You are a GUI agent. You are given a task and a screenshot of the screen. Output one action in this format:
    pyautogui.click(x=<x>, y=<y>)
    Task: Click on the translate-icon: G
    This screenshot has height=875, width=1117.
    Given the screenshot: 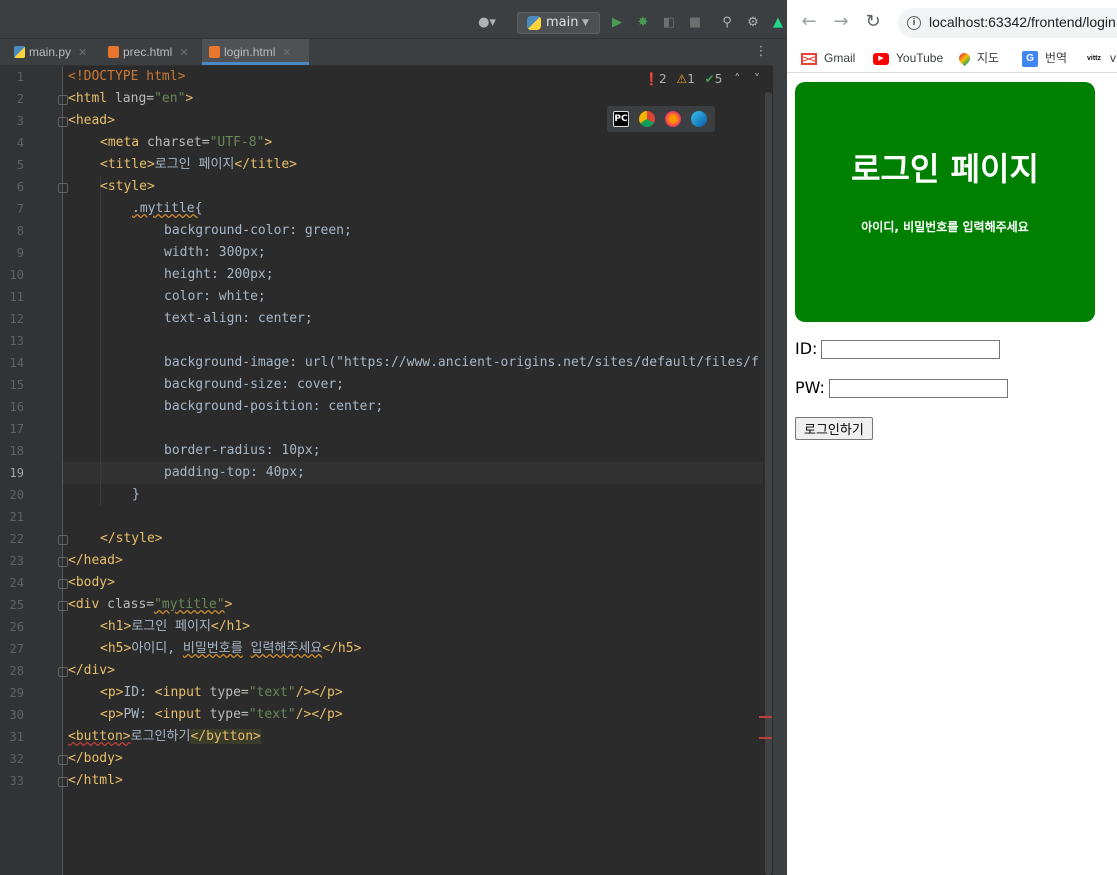 What is the action you would take?
    pyautogui.click(x=1030, y=58)
    